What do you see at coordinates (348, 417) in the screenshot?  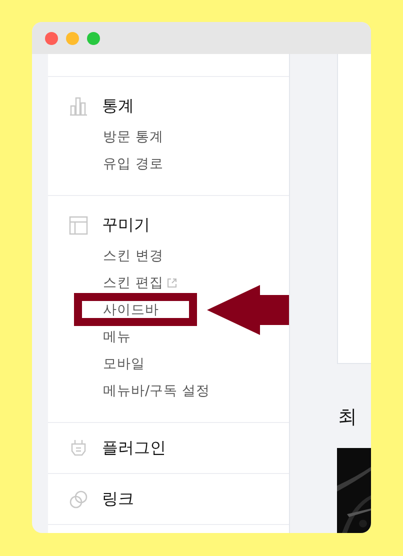 I see `section-heading: 최` at bounding box center [348, 417].